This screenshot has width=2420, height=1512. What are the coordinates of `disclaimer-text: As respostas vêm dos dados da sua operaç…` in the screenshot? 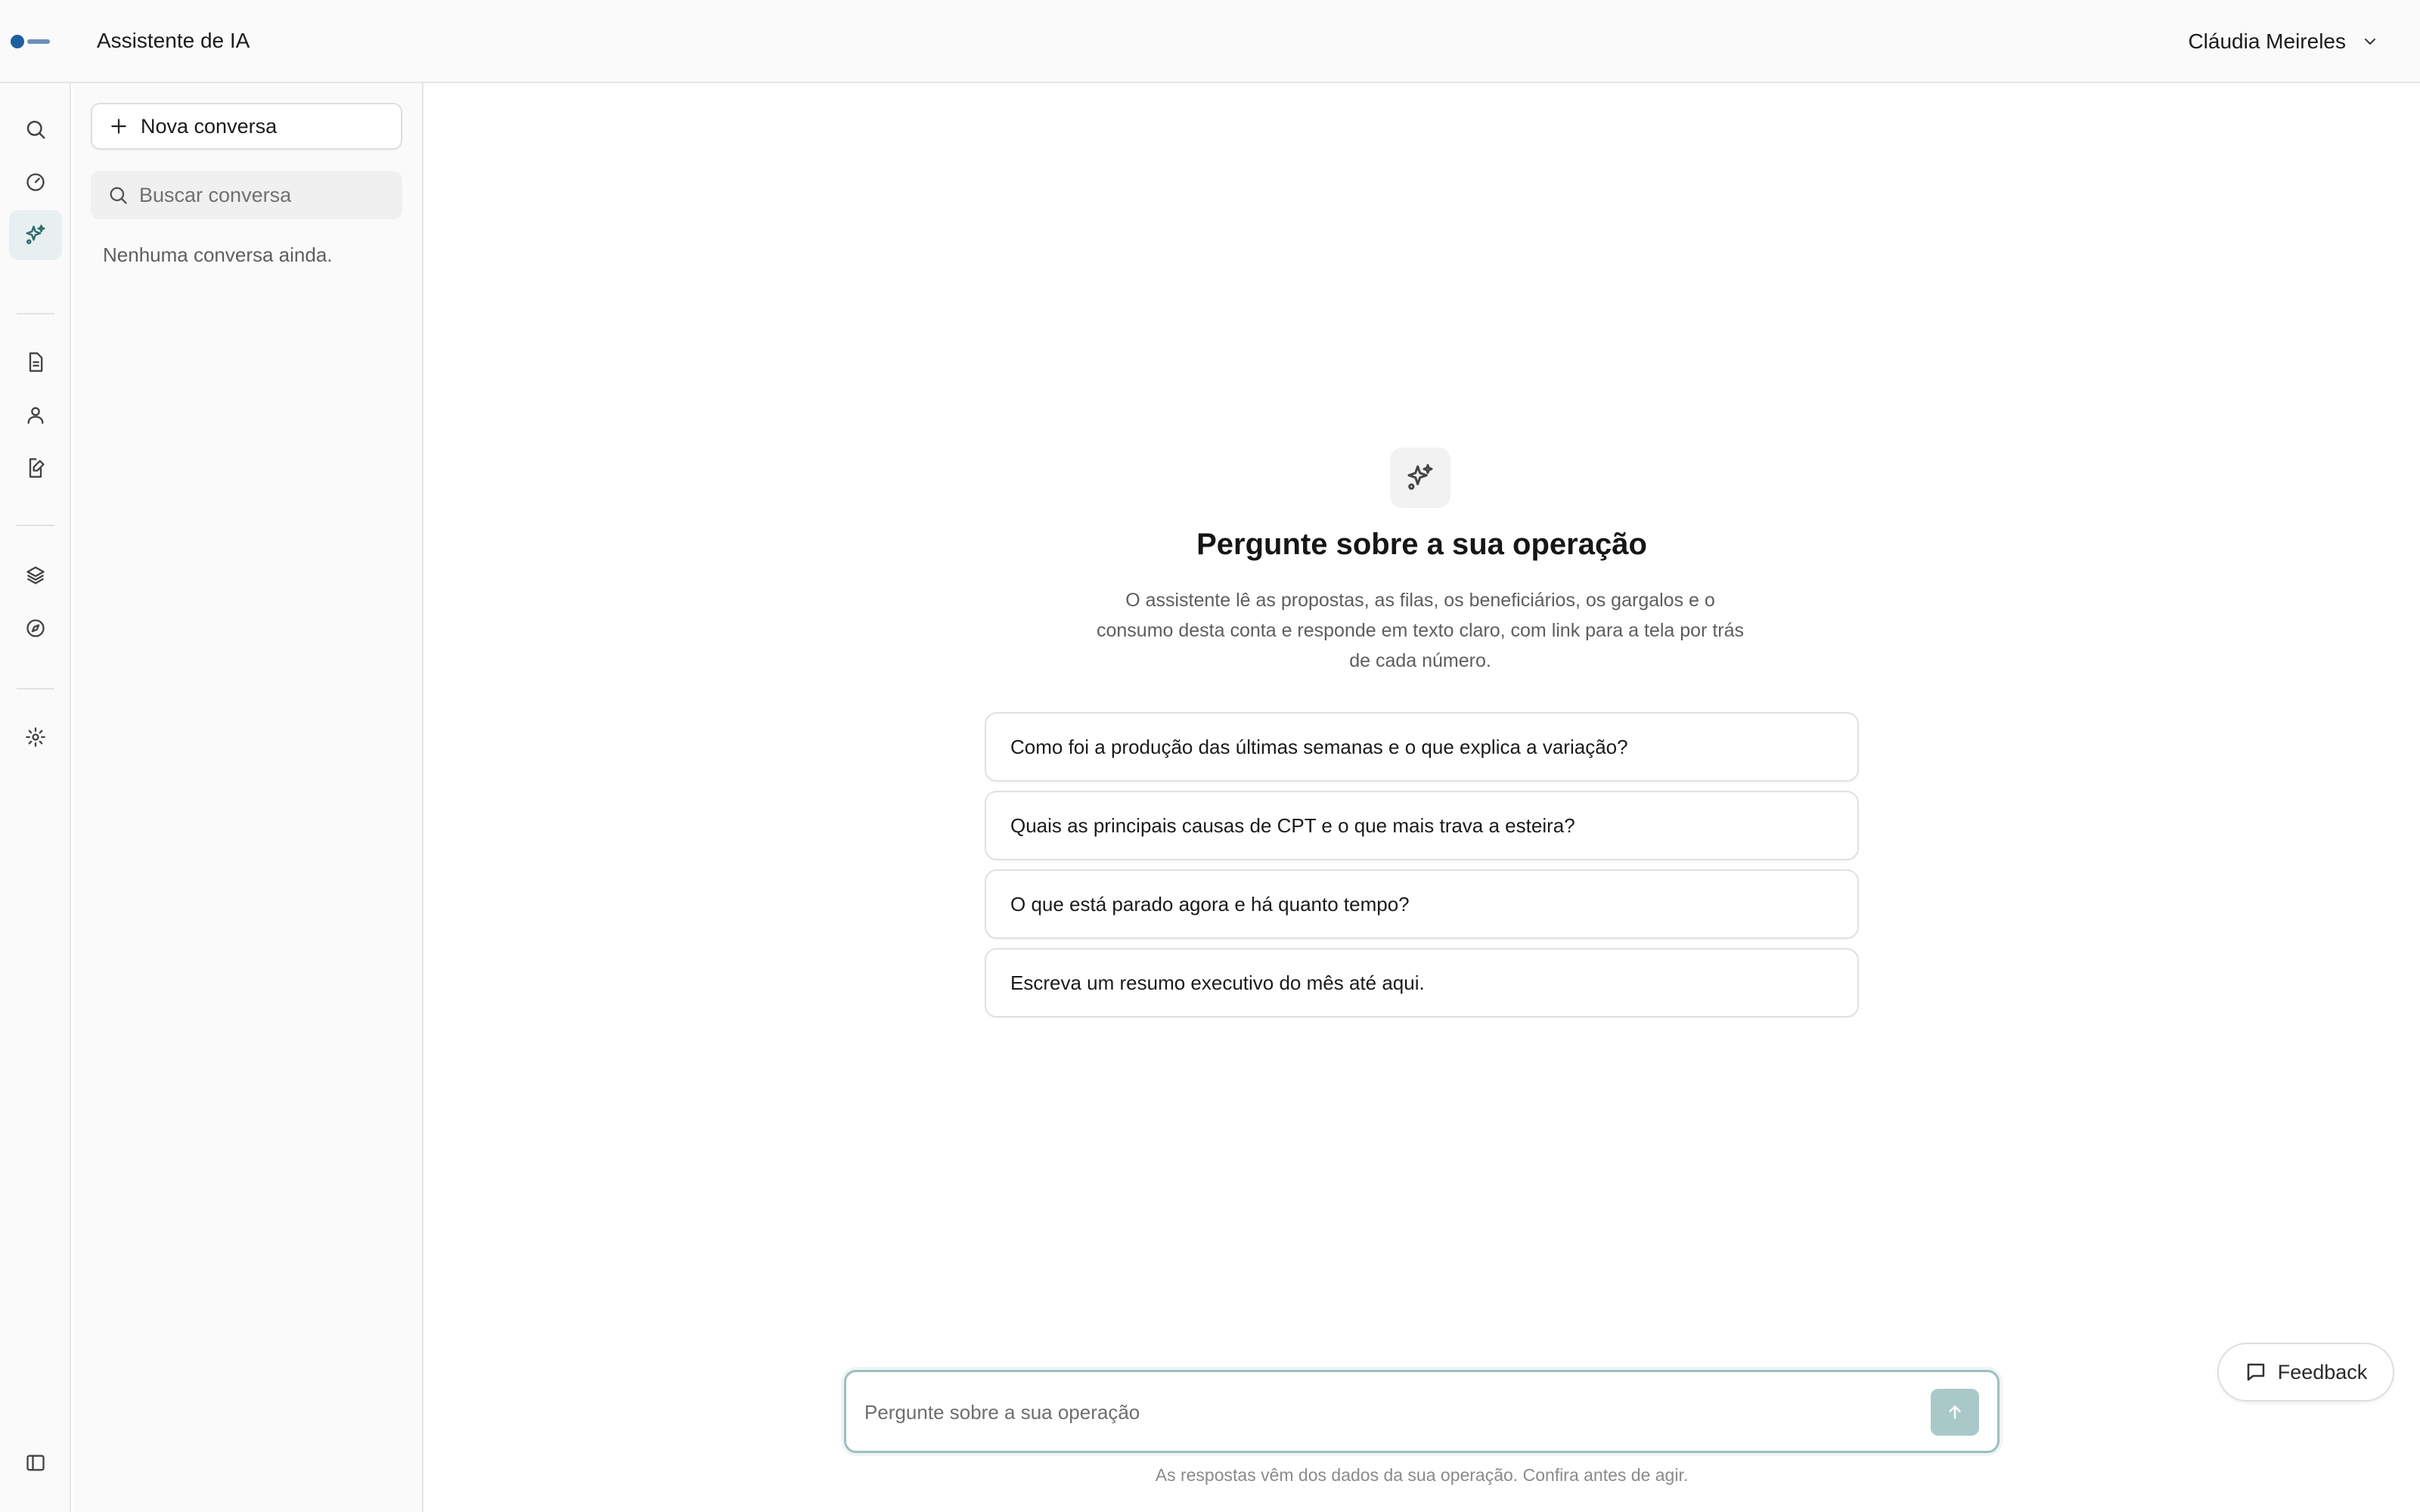 It's located at (1422, 1475).